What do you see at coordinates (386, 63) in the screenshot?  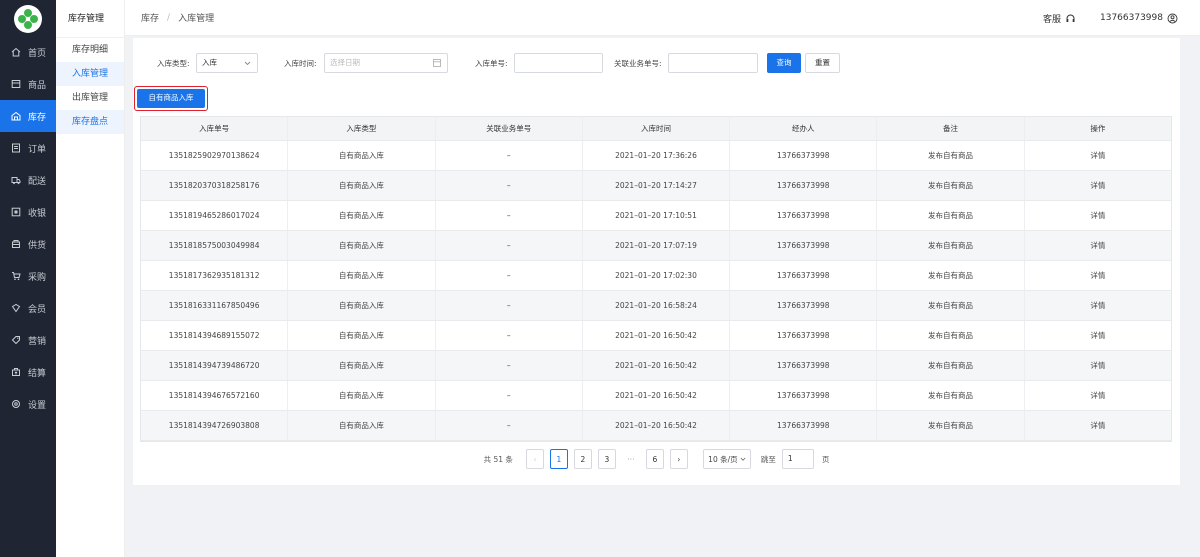 I see `date-picker: 选择日期` at bounding box center [386, 63].